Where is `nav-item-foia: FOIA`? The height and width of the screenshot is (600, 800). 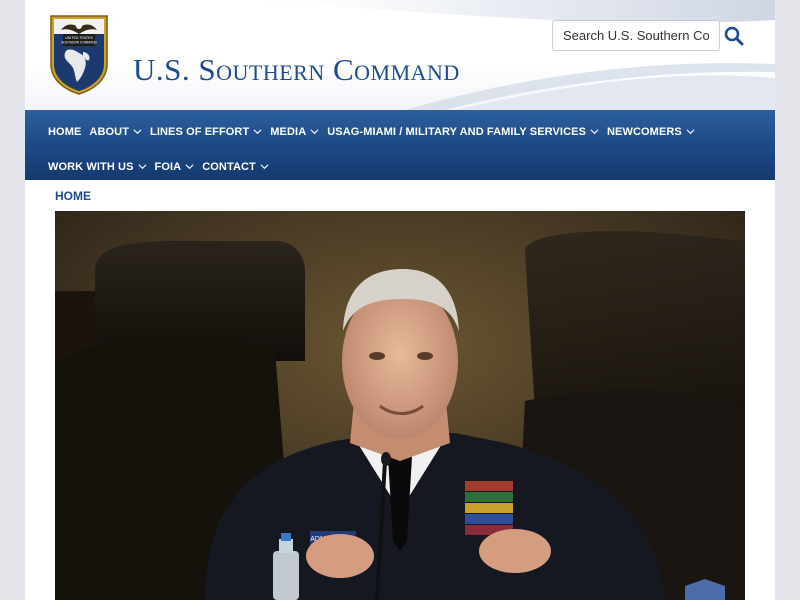
nav-item-foia: FOIA is located at coordinates (175, 167).